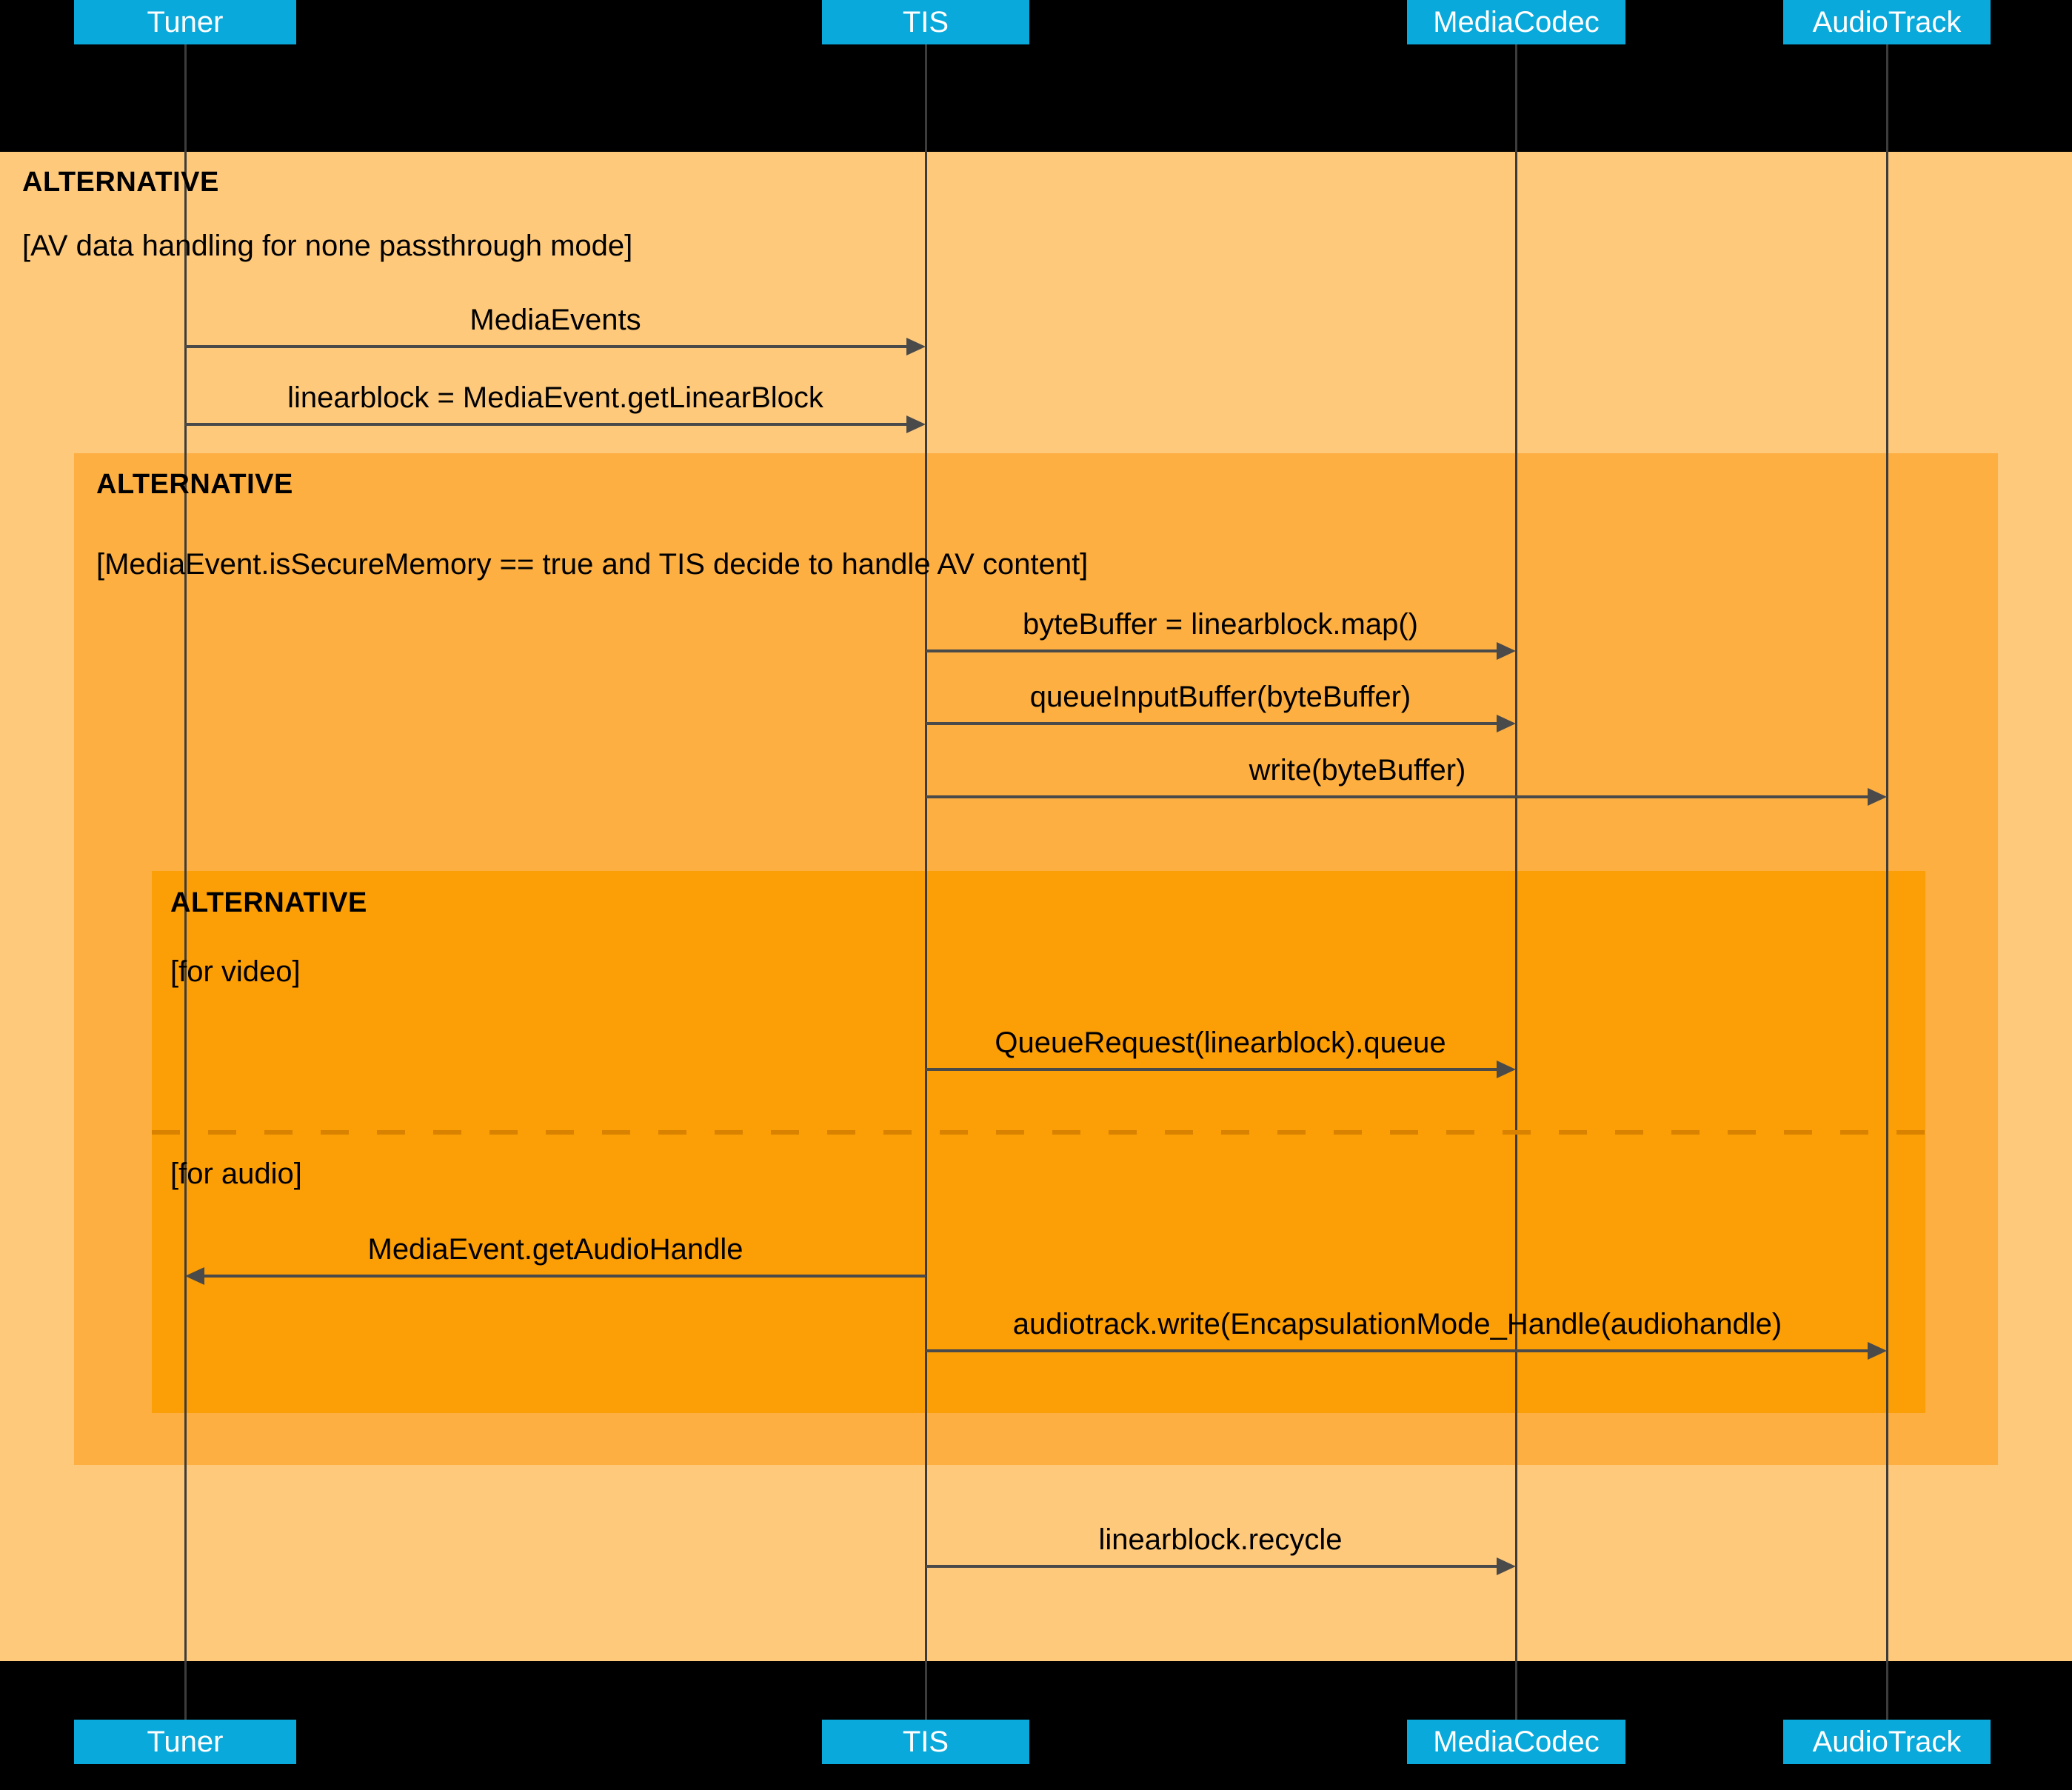 This screenshot has width=2072, height=1790. What do you see at coordinates (268, 902) in the screenshot?
I see `frame-operator-alt-av: ALTERNATIVE` at bounding box center [268, 902].